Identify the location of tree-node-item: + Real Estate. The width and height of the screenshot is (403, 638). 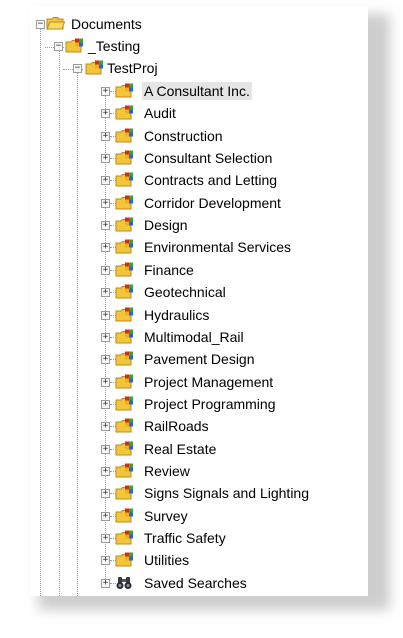
(199, 450).